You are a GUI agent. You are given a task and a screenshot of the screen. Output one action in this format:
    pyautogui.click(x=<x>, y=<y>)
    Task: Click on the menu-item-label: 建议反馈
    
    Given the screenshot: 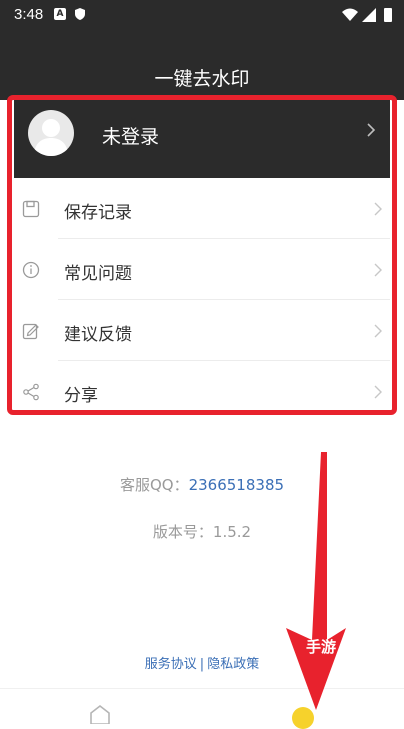 What is the action you would take?
    pyautogui.click(x=98, y=335)
    